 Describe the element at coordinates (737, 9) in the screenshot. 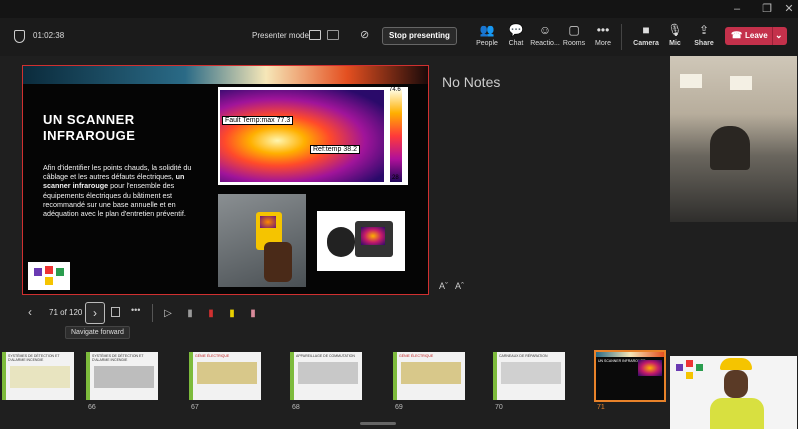

I see `minimize-icon: –` at that location.